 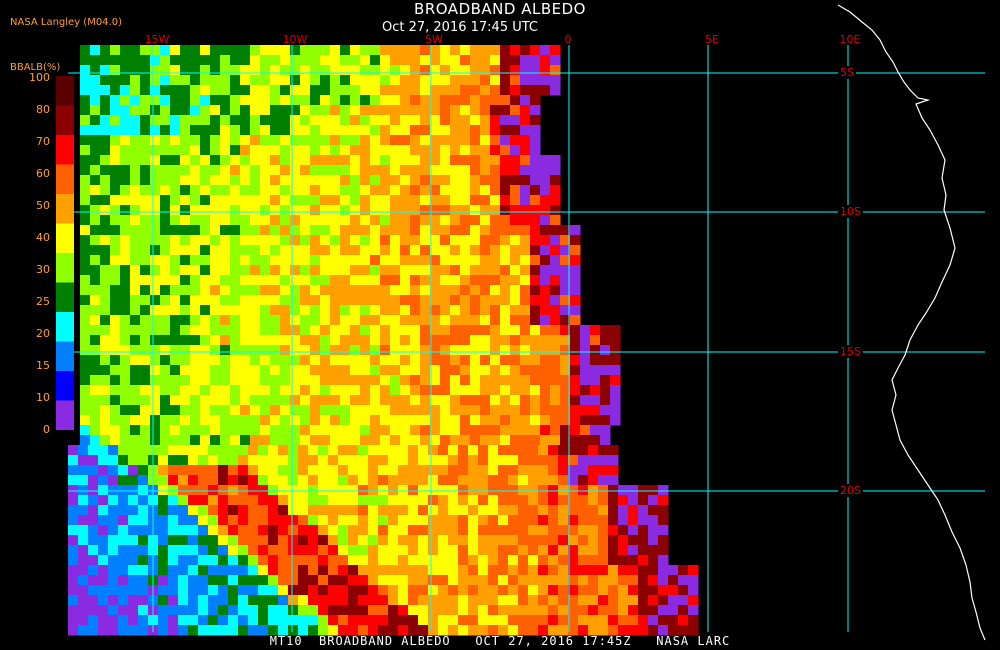 I want to click on lat-label: 10S, so click(x=850, y=211).